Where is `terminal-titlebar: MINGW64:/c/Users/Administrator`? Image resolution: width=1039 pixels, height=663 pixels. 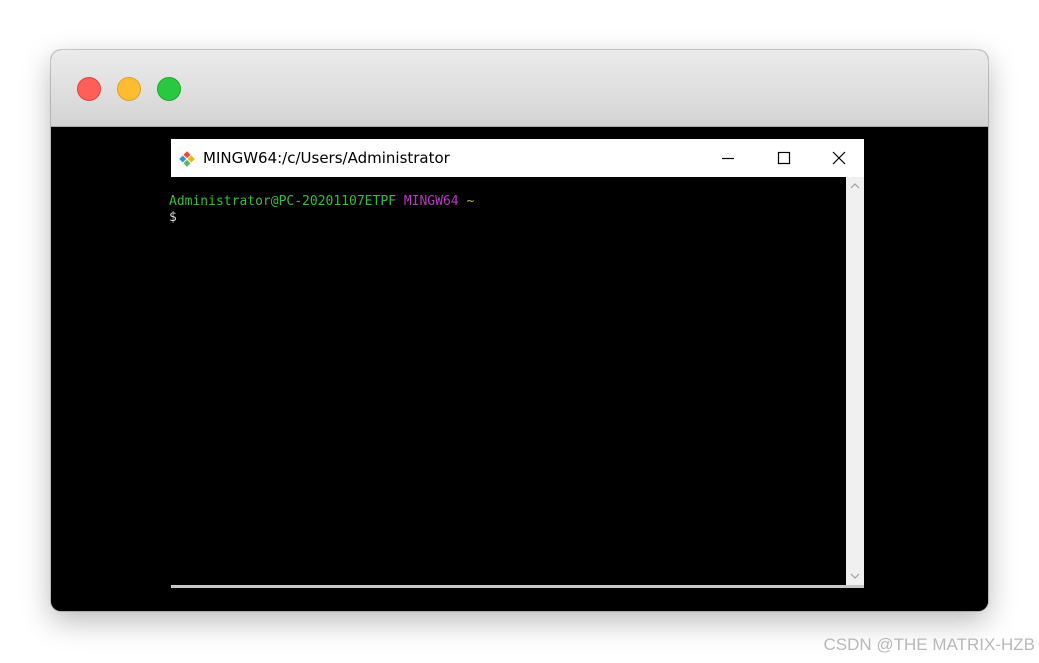
terminal-titlebar: MINGW64:/c/Users/Administrator is located at coordinates (517, 158).